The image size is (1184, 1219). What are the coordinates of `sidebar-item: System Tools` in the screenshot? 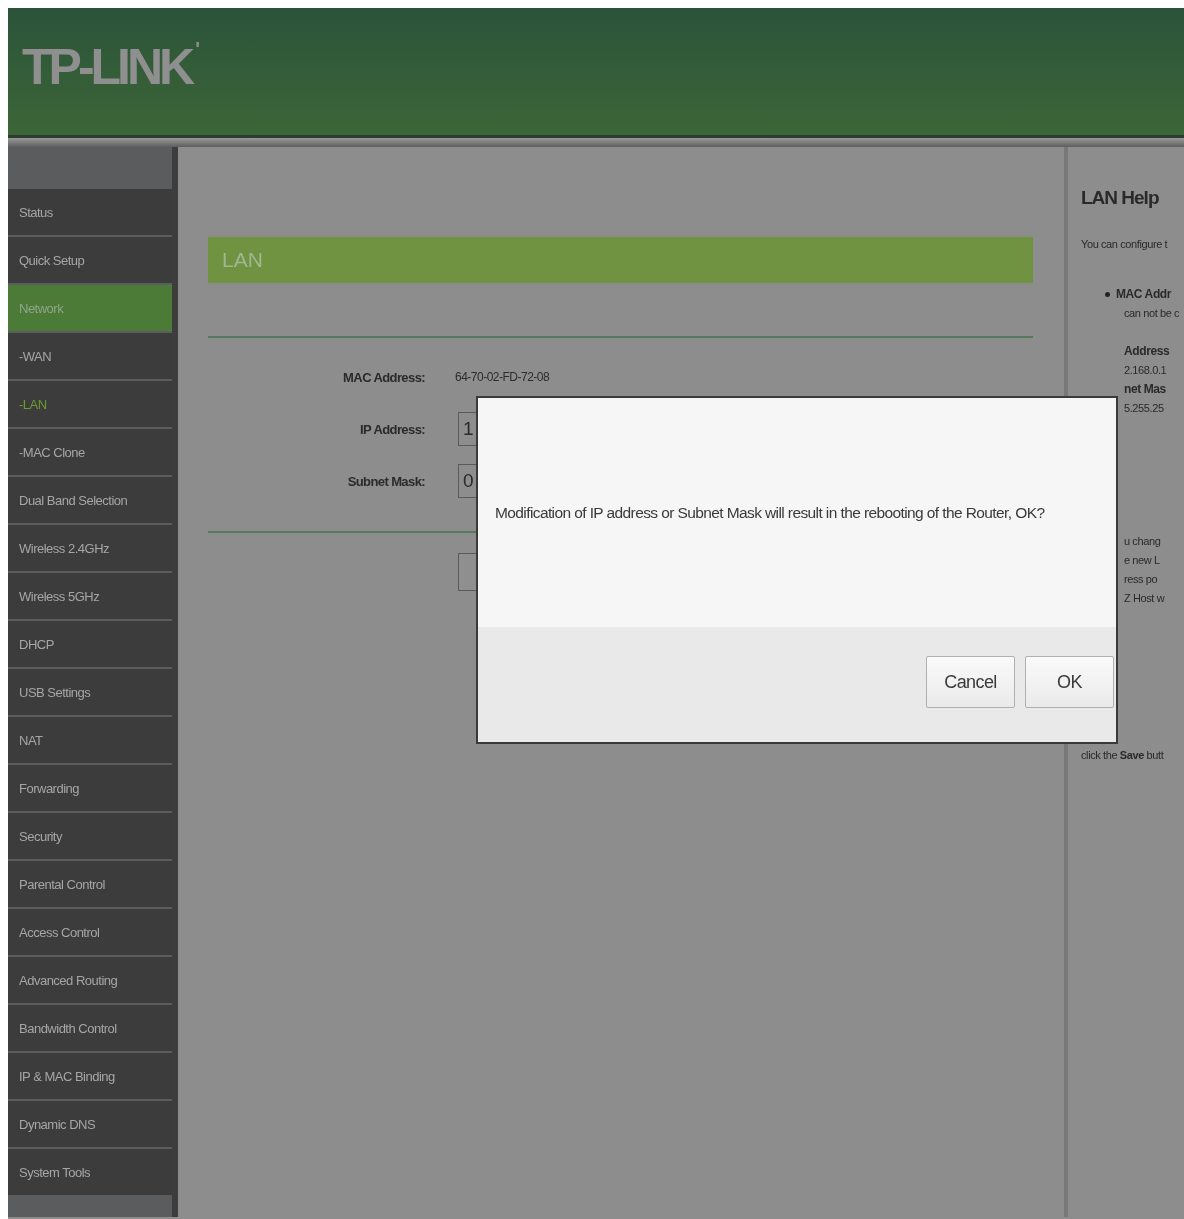 It's located at (90, 1172).